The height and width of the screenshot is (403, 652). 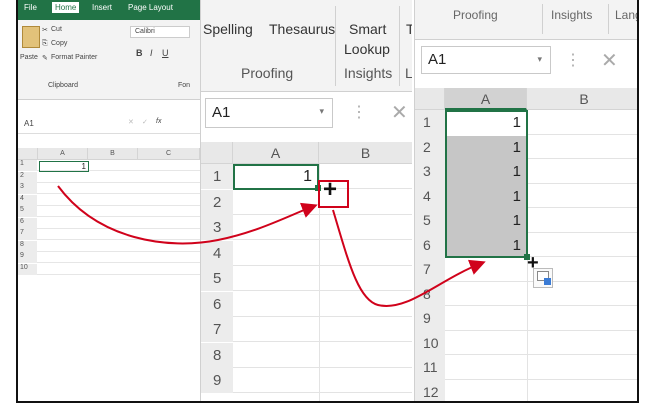 I want to click on left-margin, so click(x=8, y=201).